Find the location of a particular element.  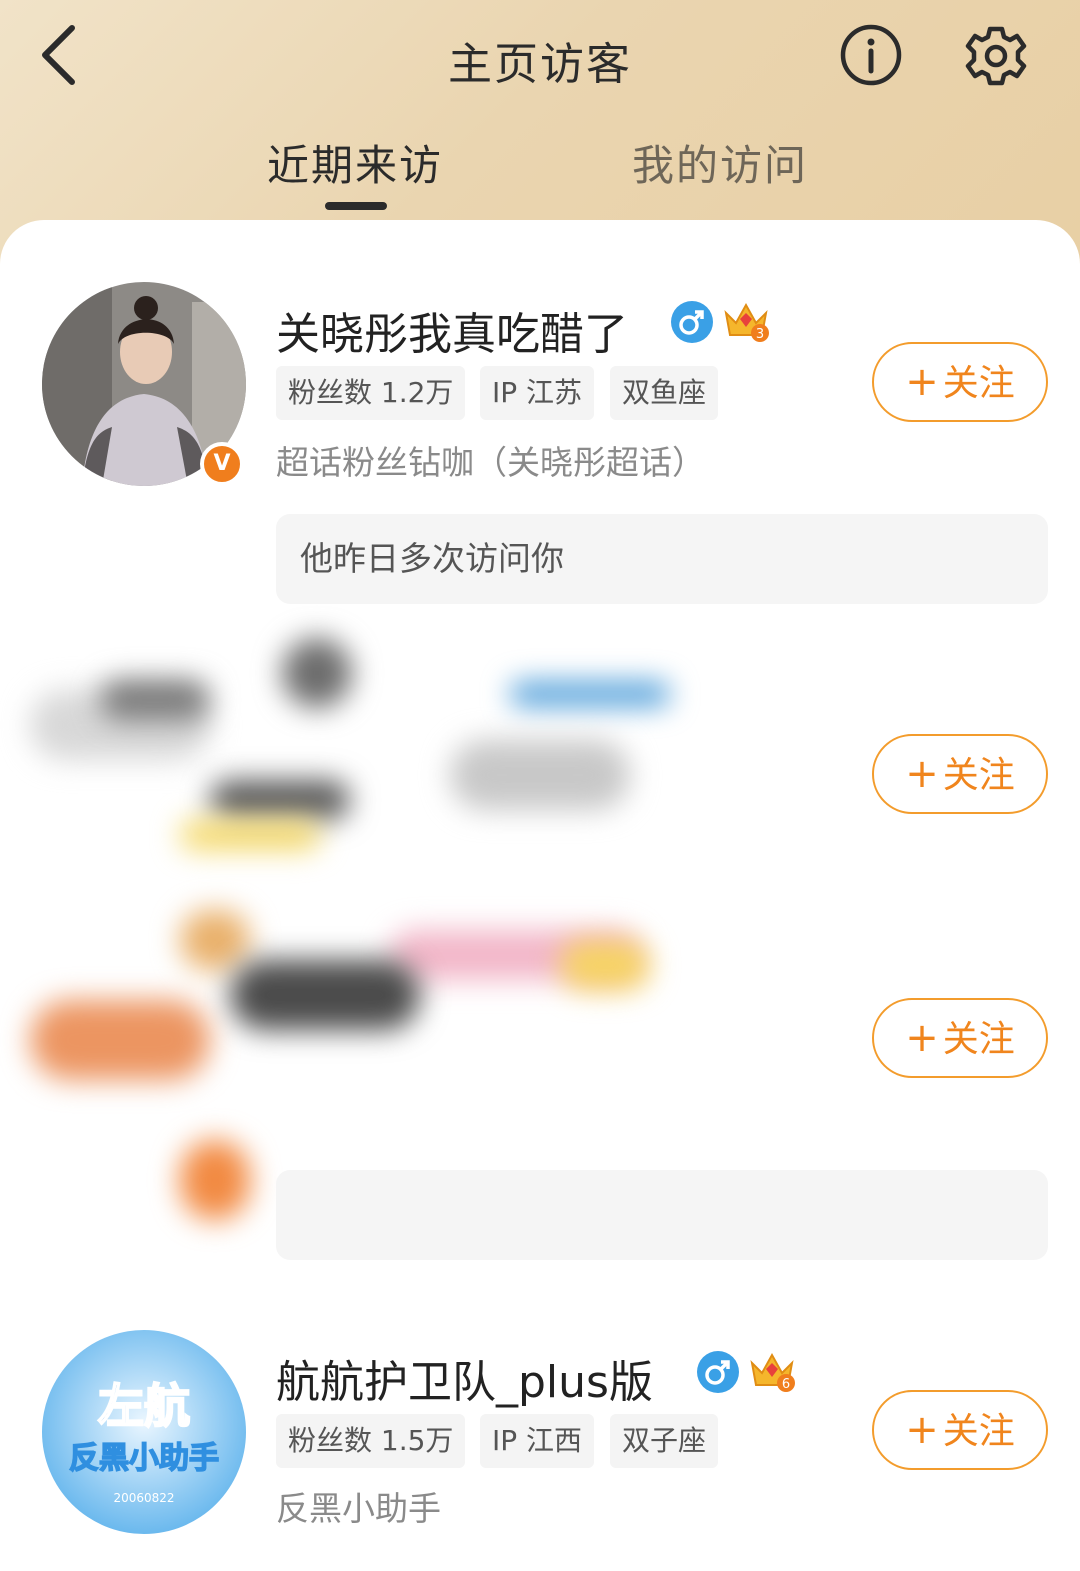

avatar-title: 左航 is located at coordinates (144, 1406).